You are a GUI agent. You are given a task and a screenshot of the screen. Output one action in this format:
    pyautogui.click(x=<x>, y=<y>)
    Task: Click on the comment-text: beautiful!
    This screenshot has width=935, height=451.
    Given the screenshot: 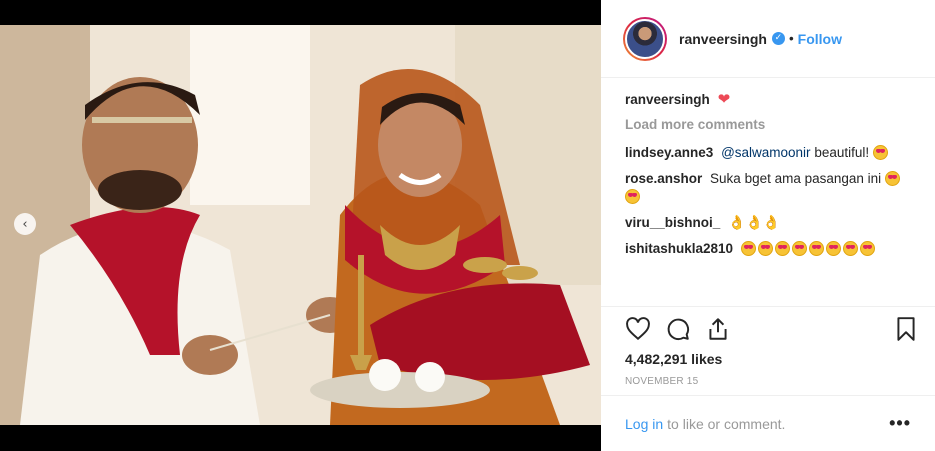 What is the action you would take?
    pyautogui.click(x=842, y=152)
    